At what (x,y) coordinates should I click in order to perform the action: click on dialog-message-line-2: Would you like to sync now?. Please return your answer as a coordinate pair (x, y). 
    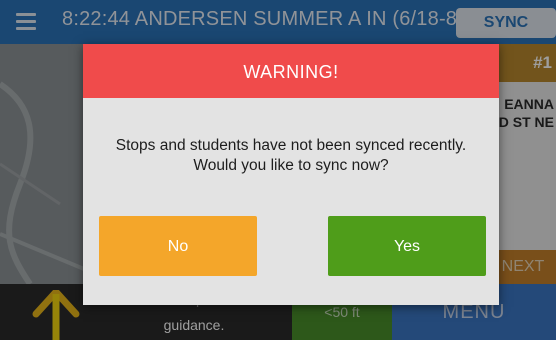
    Looking at the image, I should click on (291, 165).